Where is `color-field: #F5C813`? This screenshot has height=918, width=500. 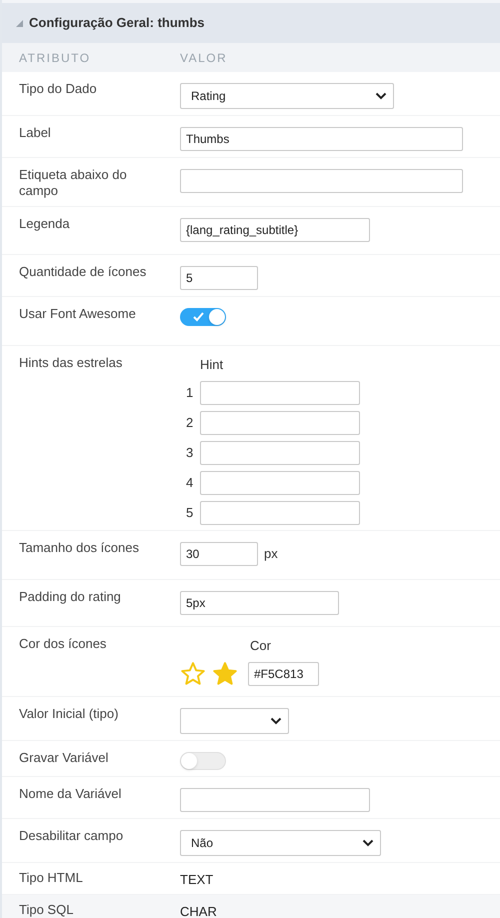
color-field: #F5C813 is located at coordinates (283, 674).